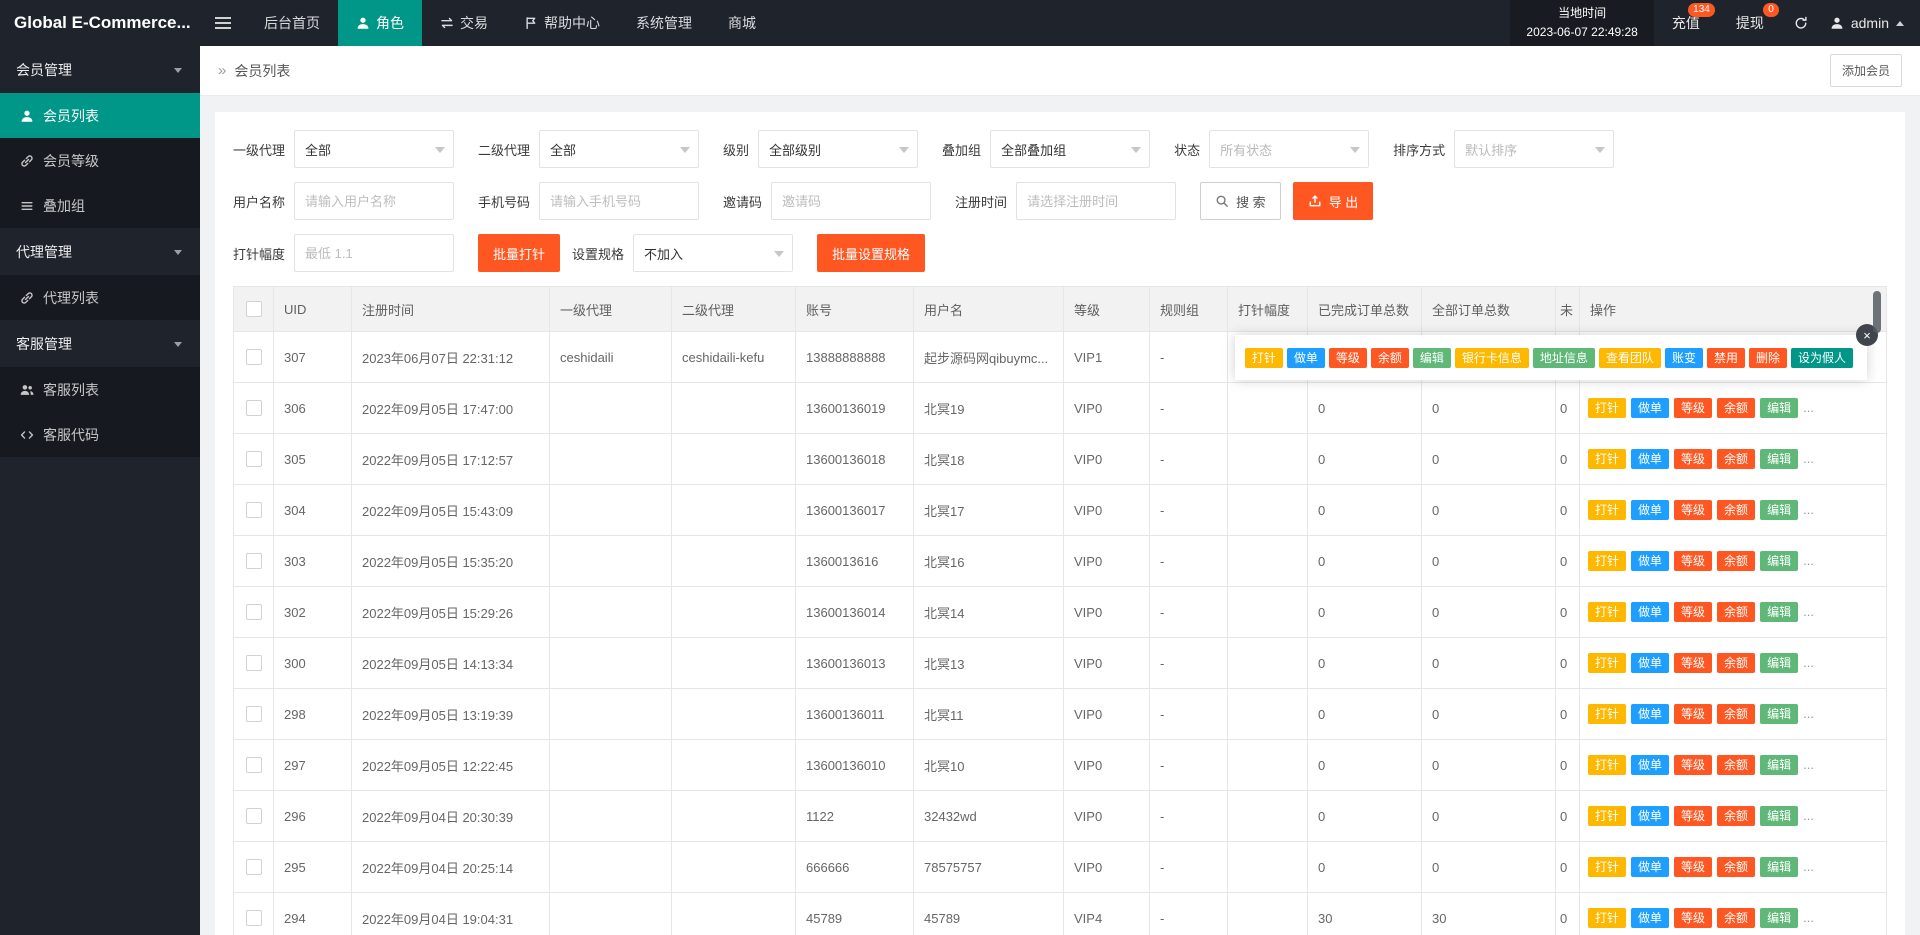  I want to click on phone-input, so click(619, 201).